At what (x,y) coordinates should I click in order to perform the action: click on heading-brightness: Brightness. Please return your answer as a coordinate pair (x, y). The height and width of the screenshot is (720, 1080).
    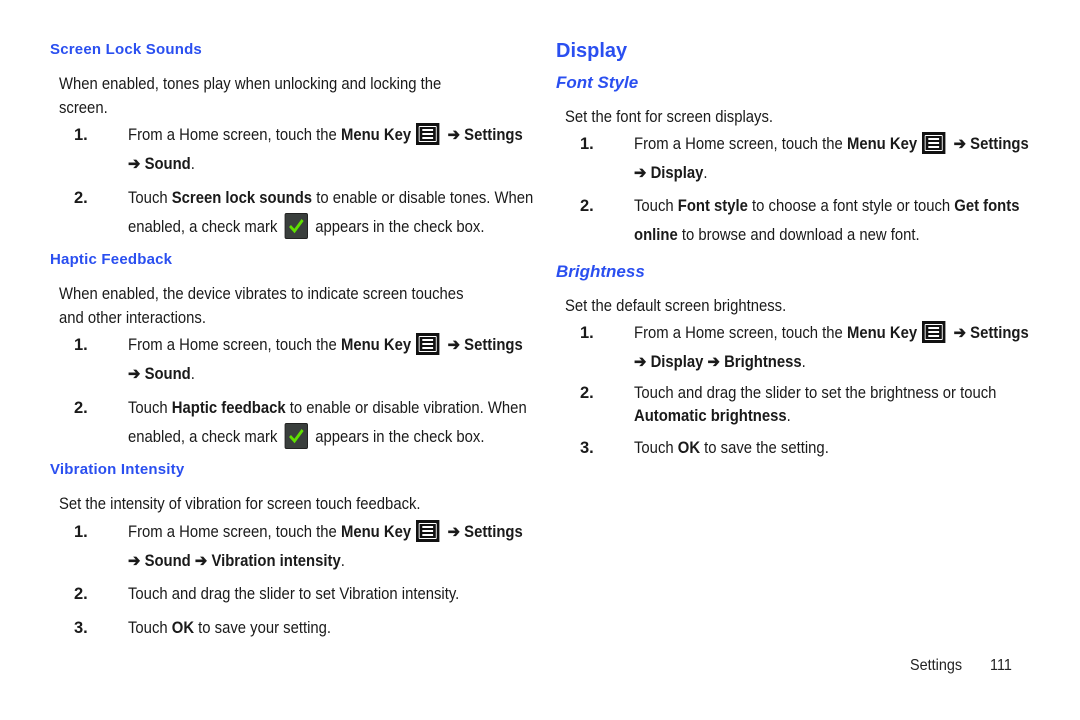
    Looking at the image, I should click on (600, 271).